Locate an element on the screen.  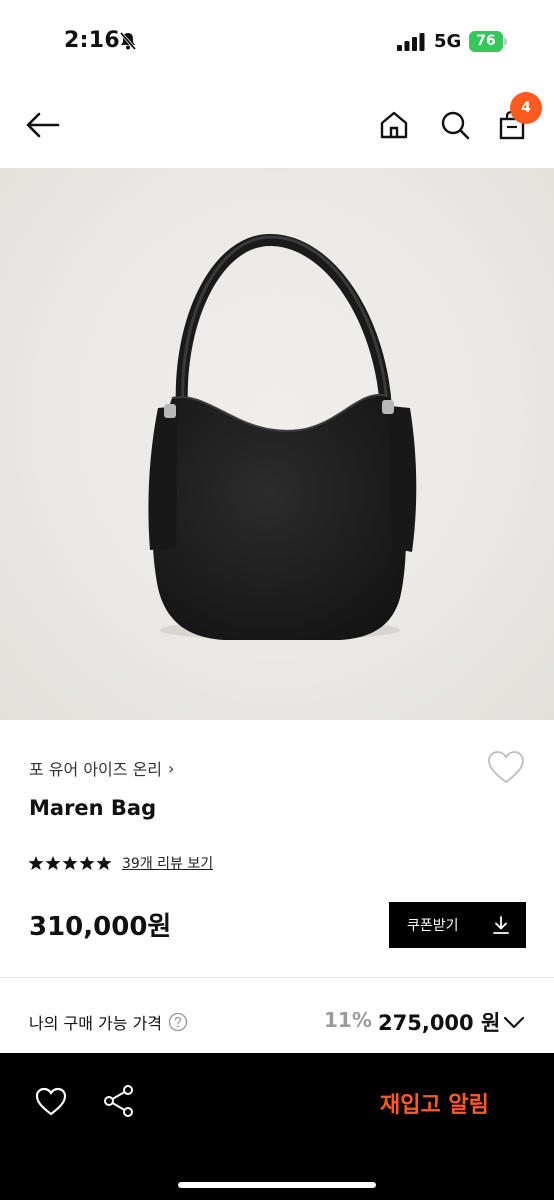
top-nav is located at coordinates (277, 126).